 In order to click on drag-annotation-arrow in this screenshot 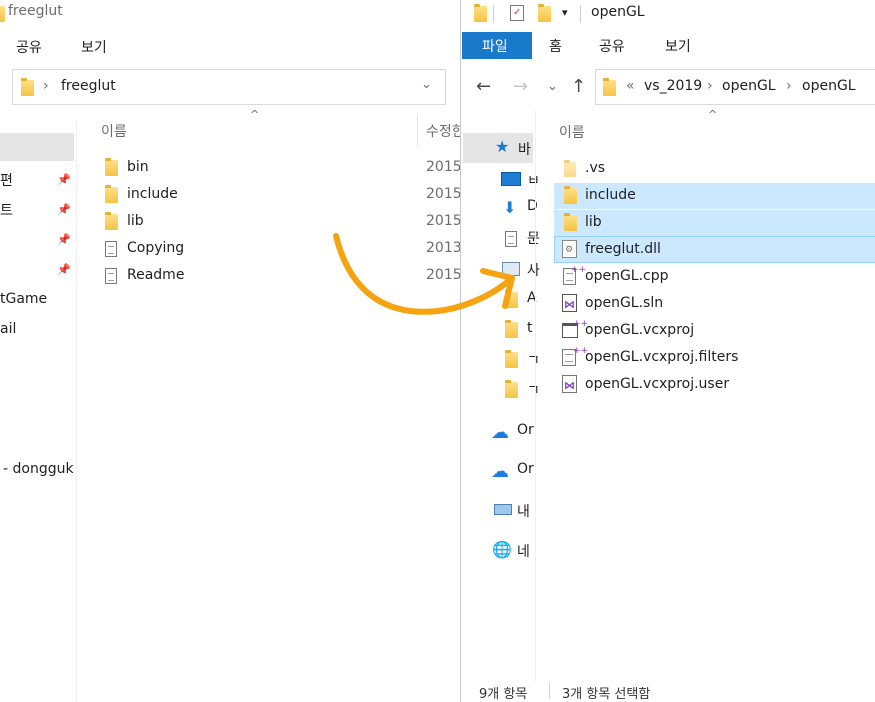, I will do `click(424, 274)`.